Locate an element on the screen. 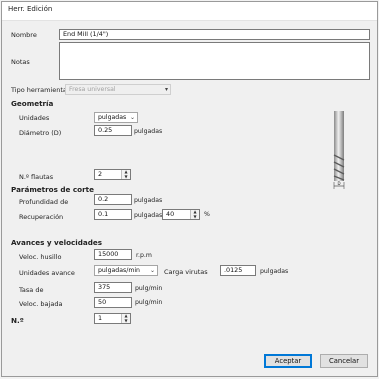 This screenshot has width=379, height=379. end-mill-shank is located at coordinates (339, 131).